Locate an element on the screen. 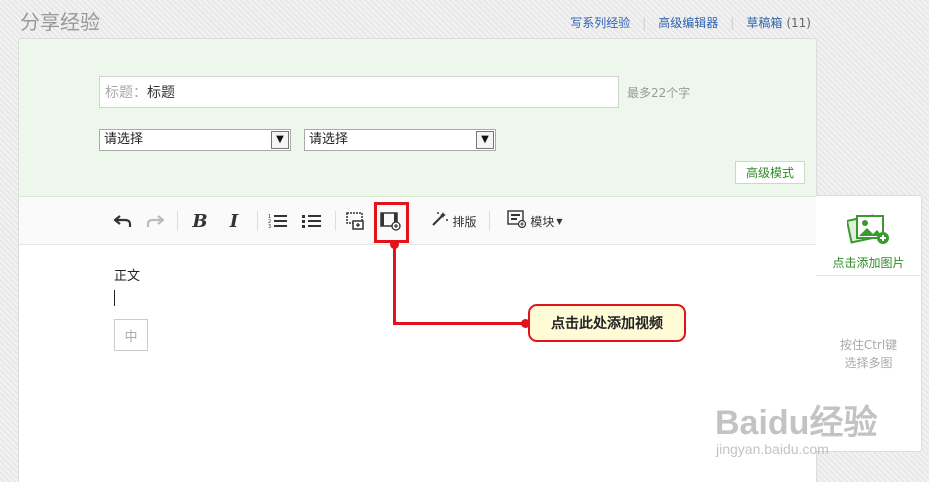 Image resolution: width=929 pixels, height=482 pixels. advanced-editor-link: 高级编辑器 is located at coordinates (688, 22).